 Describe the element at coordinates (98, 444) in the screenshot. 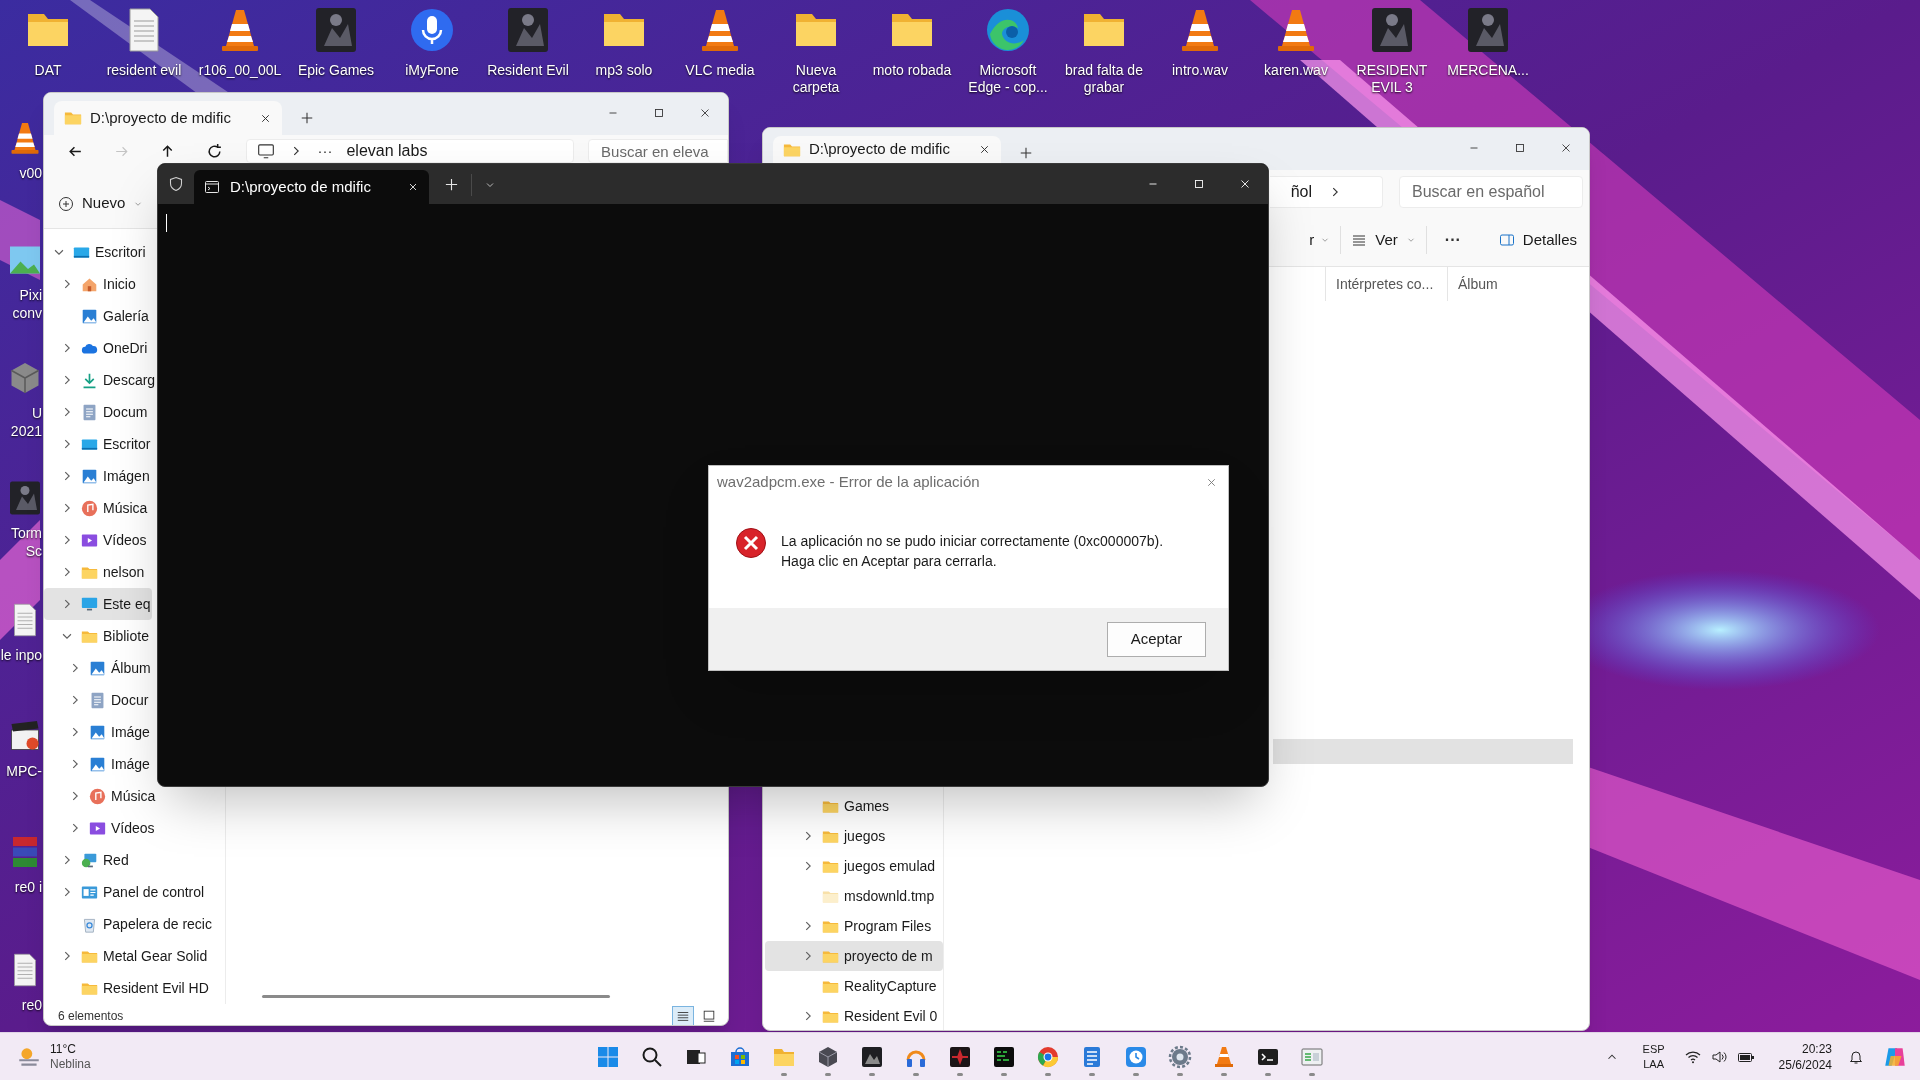

I see `tree-item: Escritor` at that location.